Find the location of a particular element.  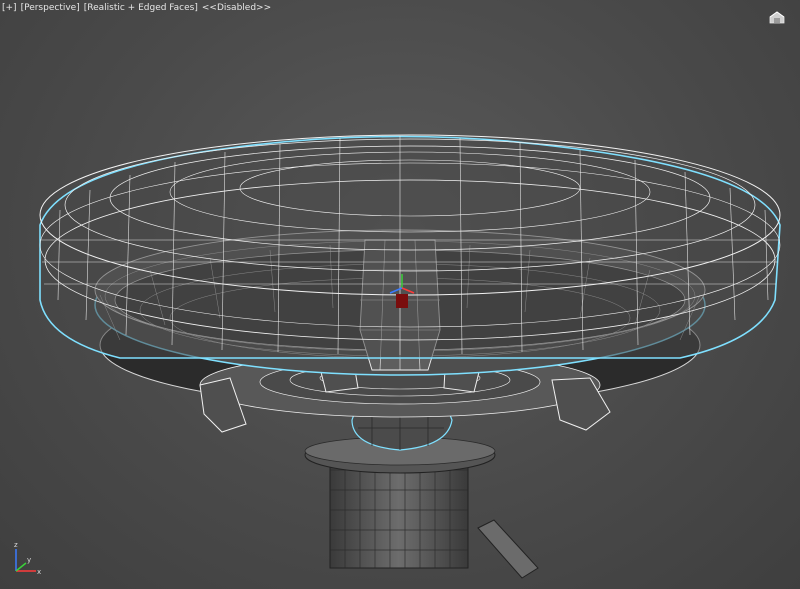

axis-y-label: y is located at coordinates (29, 560).